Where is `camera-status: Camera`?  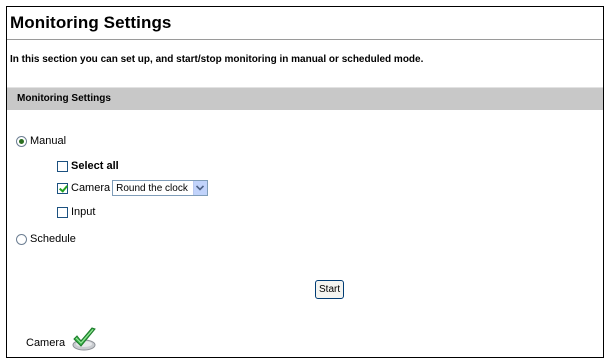
camera-status: Camera is located at coordinates (61, 341).